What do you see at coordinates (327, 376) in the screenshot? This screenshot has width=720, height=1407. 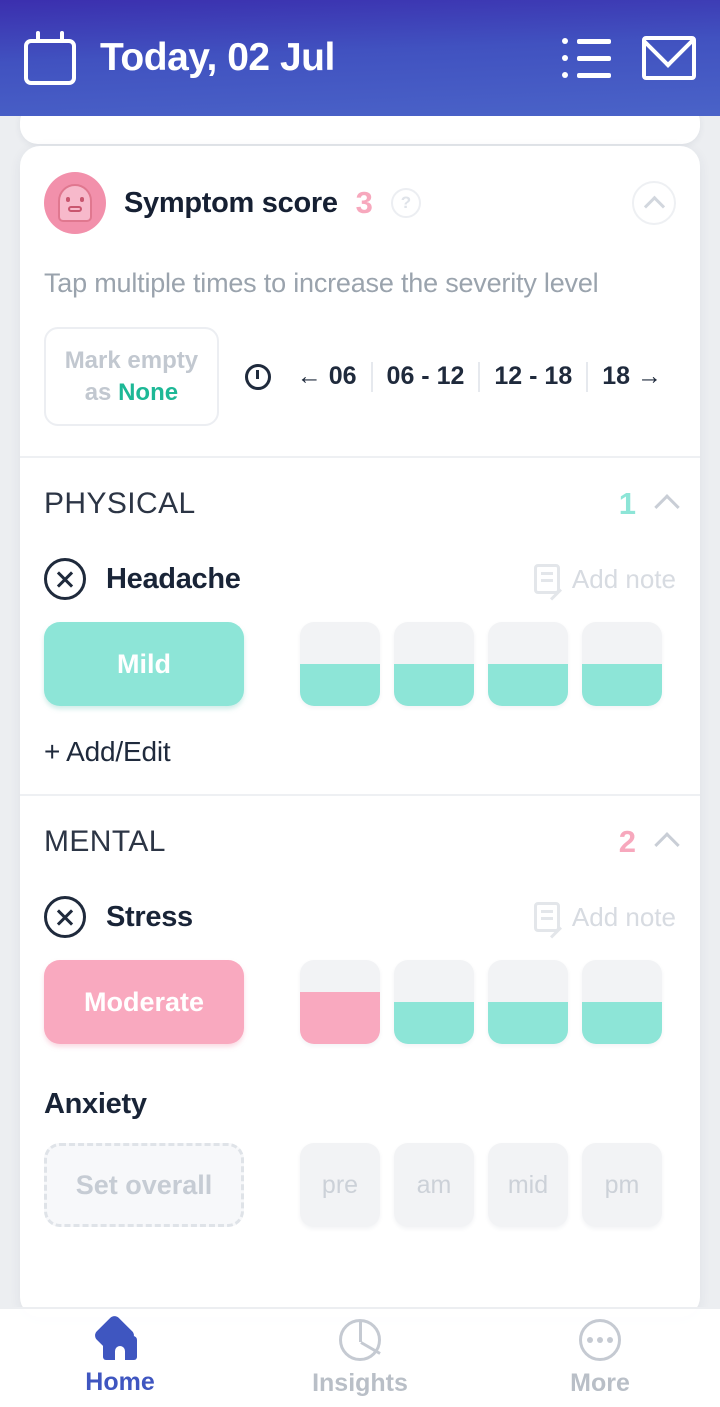 I see `time-slot-0: ← 06` at bounding box center [327, 376].